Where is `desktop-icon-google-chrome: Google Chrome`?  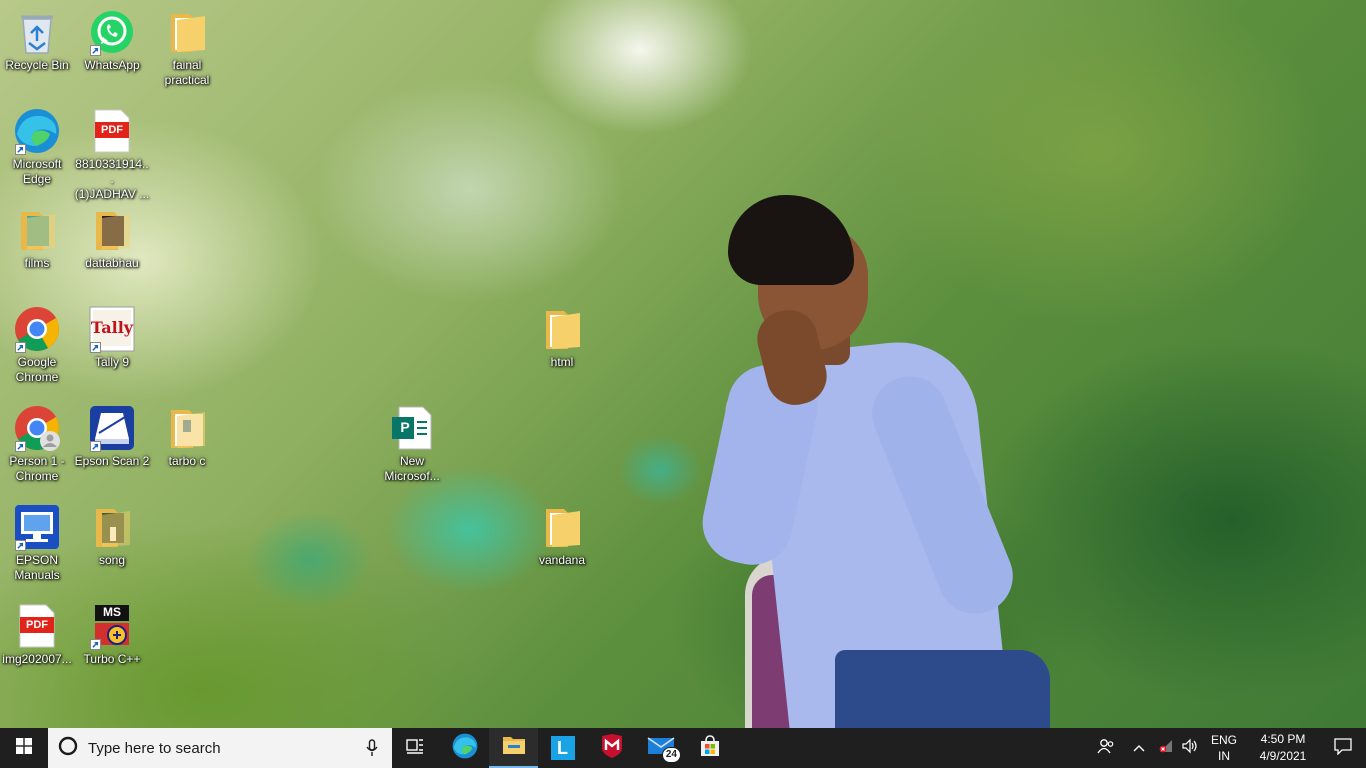 desktop-icon-google-chrome: Google Chrome is located at coordinates (37, 345).